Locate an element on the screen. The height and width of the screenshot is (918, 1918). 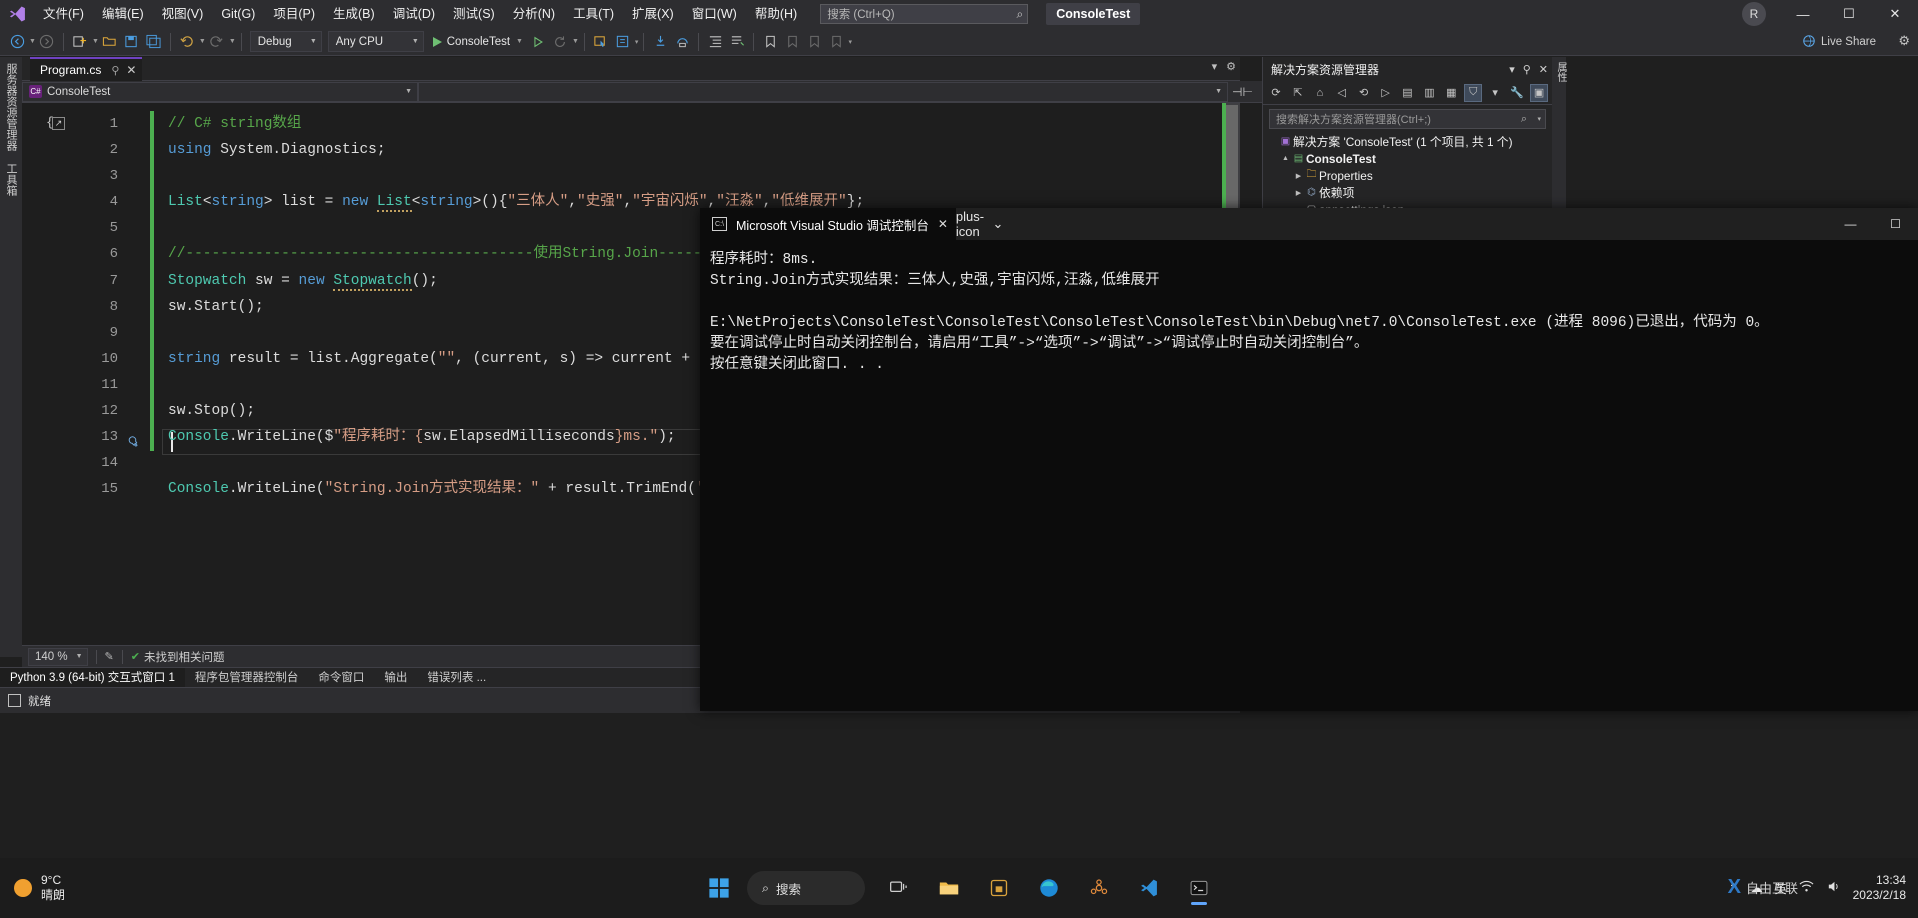
bookmark-icon is located at coordinates (770, 42).